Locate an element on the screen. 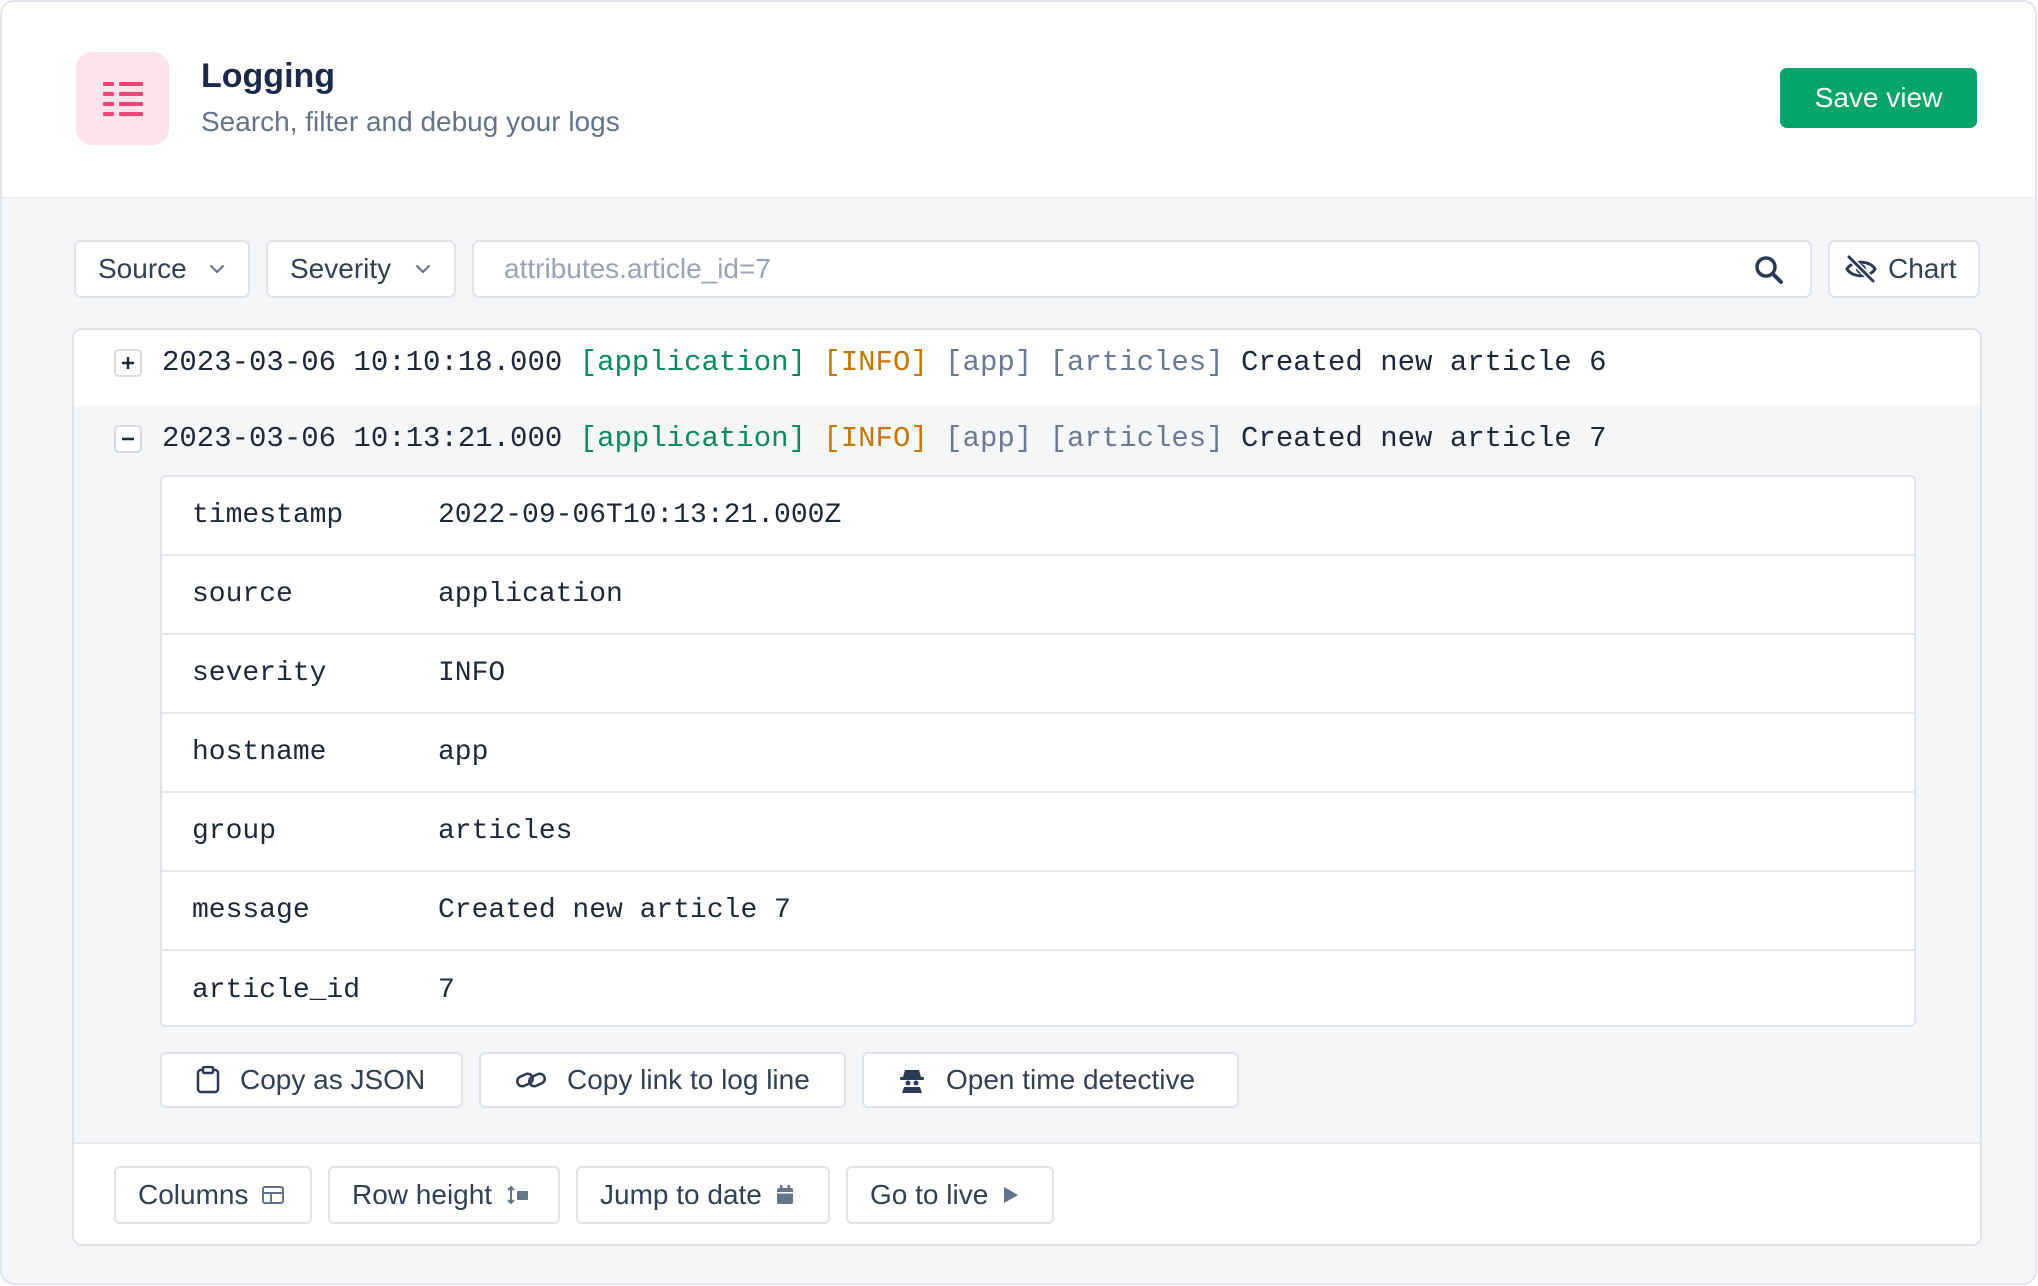  detail-value: INFO is located at coordinates (472, 673).